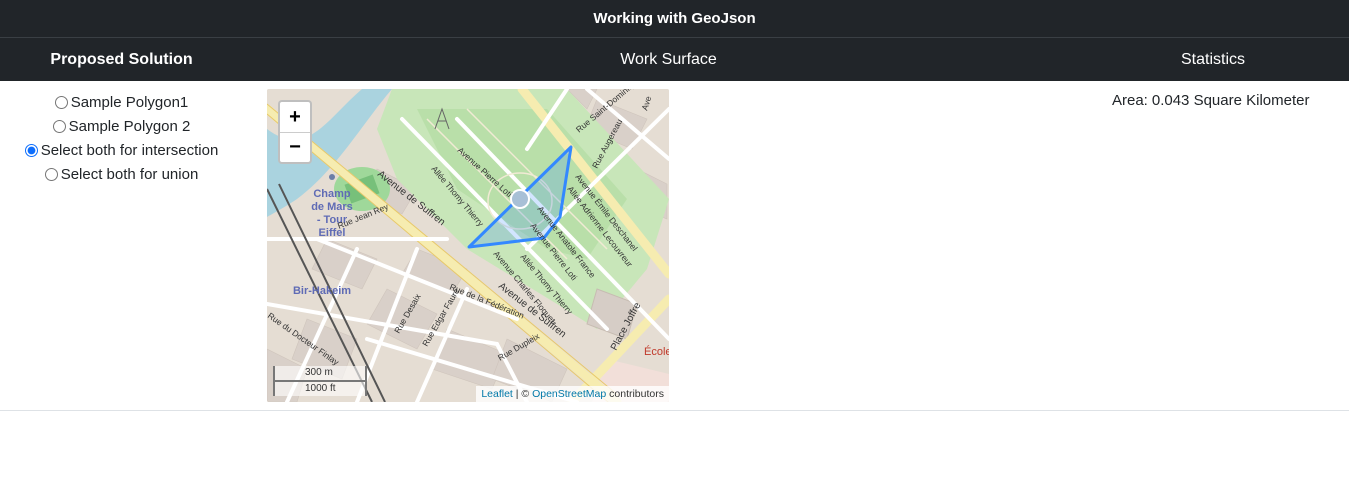 The width and height of the screenshot is (1349, 503). I want to click on scale-bar: 300 m 1000 ft, so click(320, 381).